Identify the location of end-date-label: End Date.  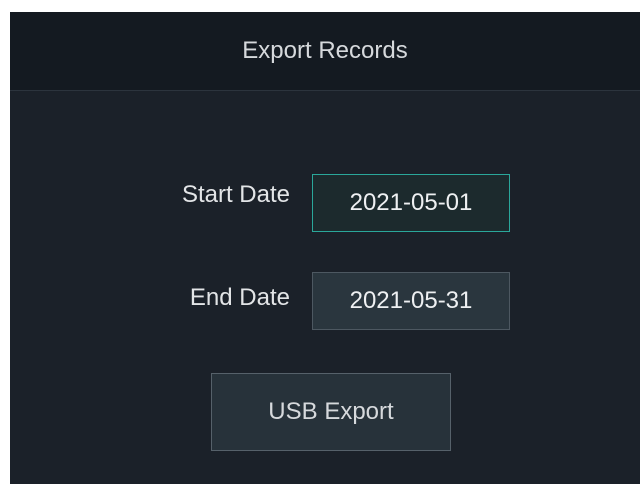
(239, 297).